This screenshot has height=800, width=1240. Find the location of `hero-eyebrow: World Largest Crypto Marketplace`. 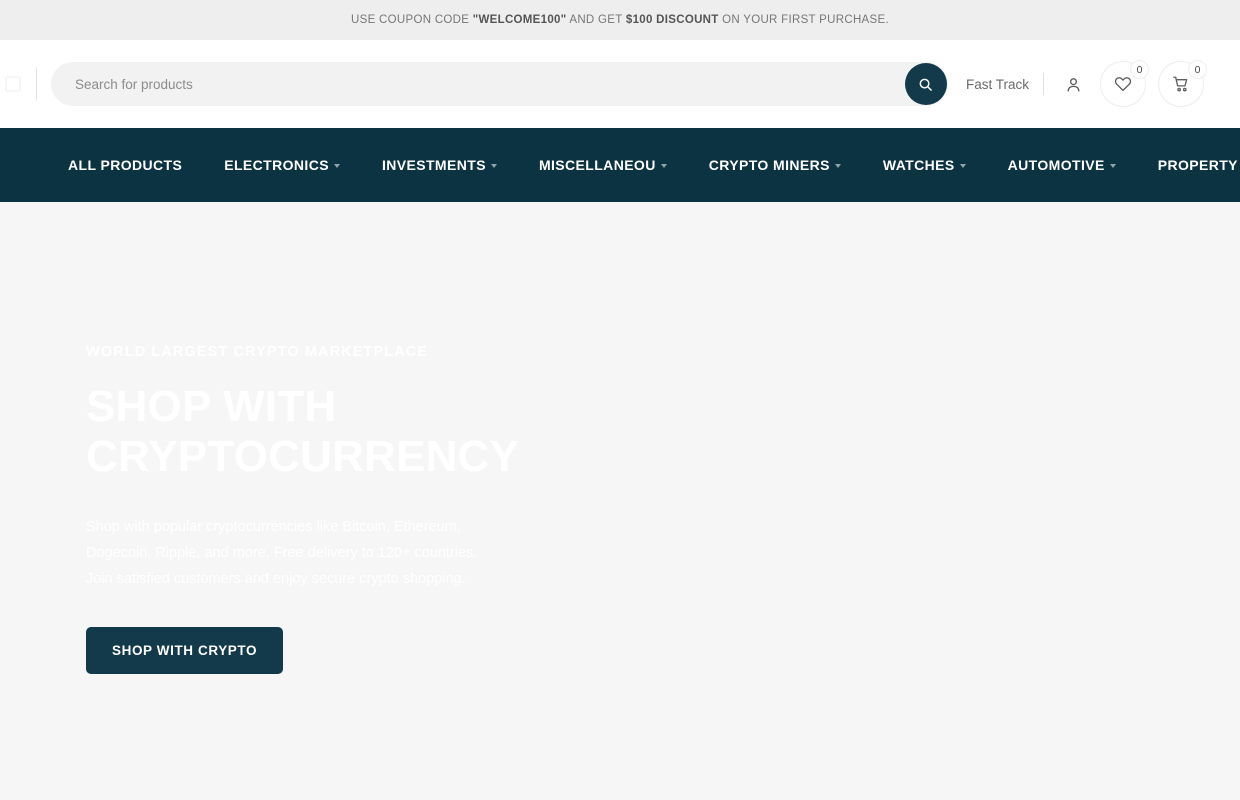

hero-eyebrow: World Largest Crypto Marketplace is located at coordinates (257, 352).